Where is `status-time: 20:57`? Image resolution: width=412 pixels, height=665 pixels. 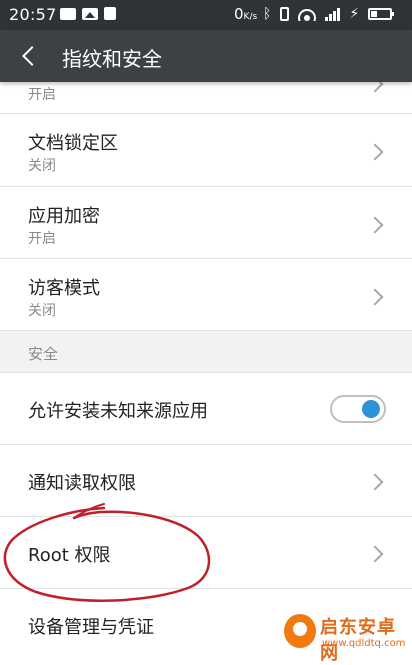 status-time: 20:57 is located at coordinates (33, 14).